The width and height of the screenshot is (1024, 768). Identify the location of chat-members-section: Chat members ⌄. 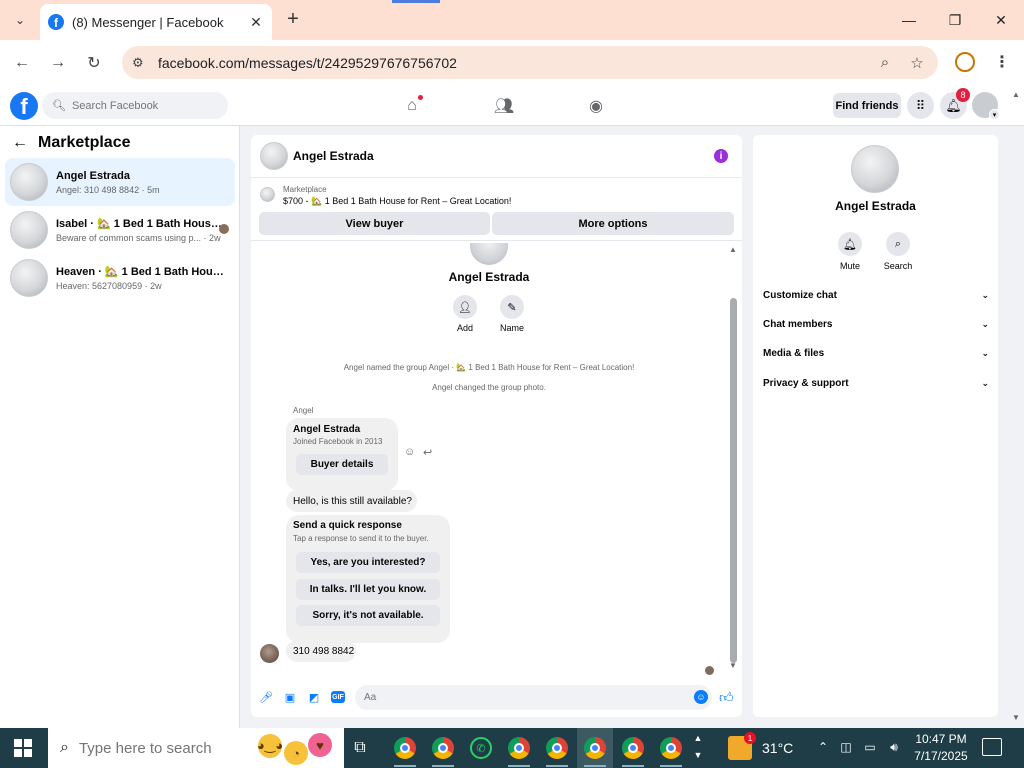
(876, 324).